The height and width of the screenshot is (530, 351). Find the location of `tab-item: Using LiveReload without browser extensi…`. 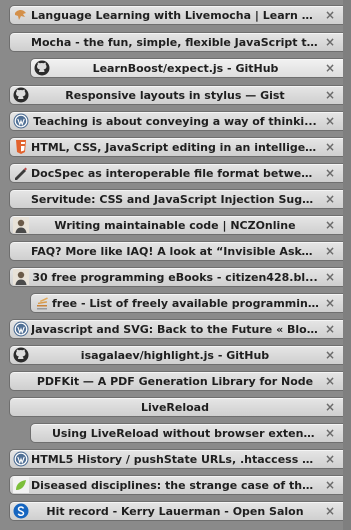

tab-item: Using LiveReload without browser extensi… is located at coordinates (186, 433).